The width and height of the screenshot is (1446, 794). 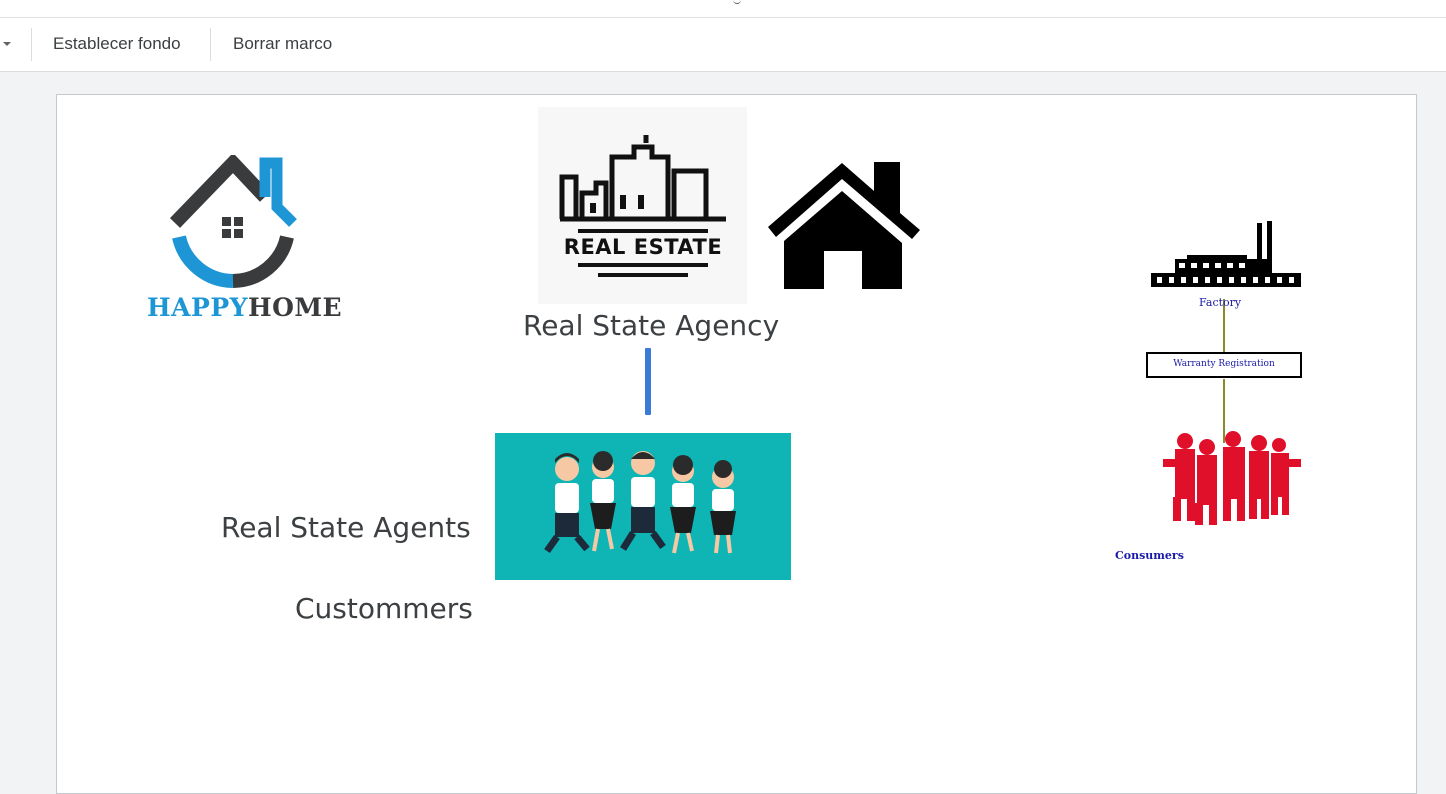 What do you see at coordinates (1224, 373) in the screenshot?
I see `factory-diagram-icon` at bounding box center [1224, 373].